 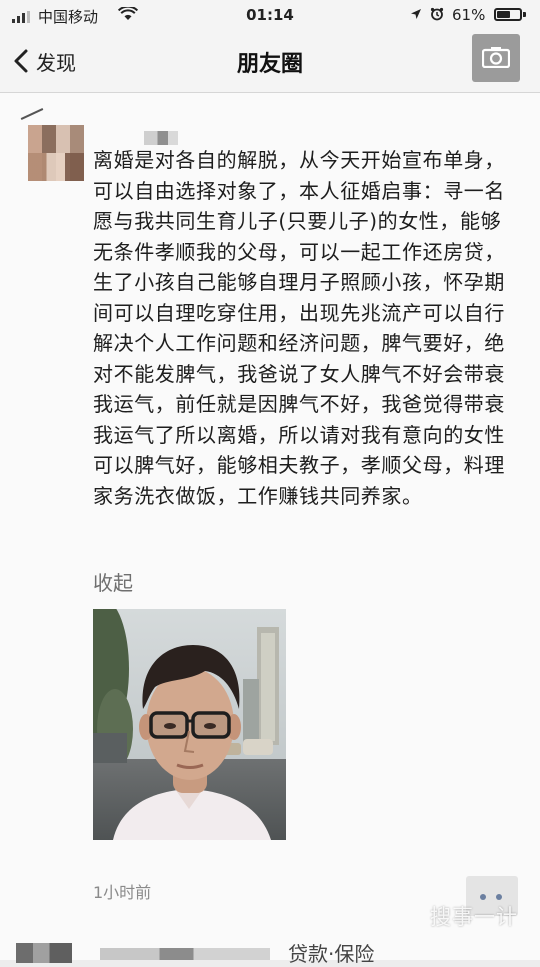 I want to click on battery-icon, so click(x=508, y=14).